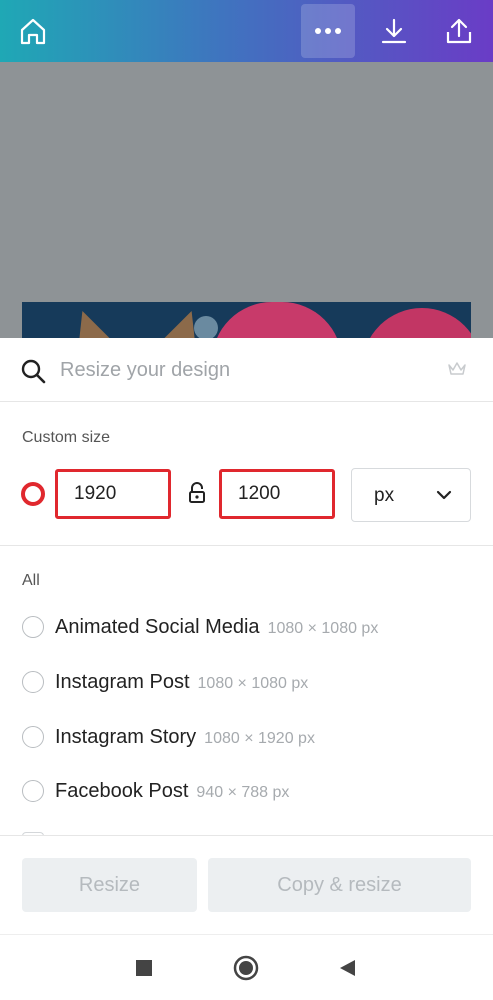  Describe the element at coordinates (66, 437) in the screenshot. I see `custom-size-label: Custom size` at that location.